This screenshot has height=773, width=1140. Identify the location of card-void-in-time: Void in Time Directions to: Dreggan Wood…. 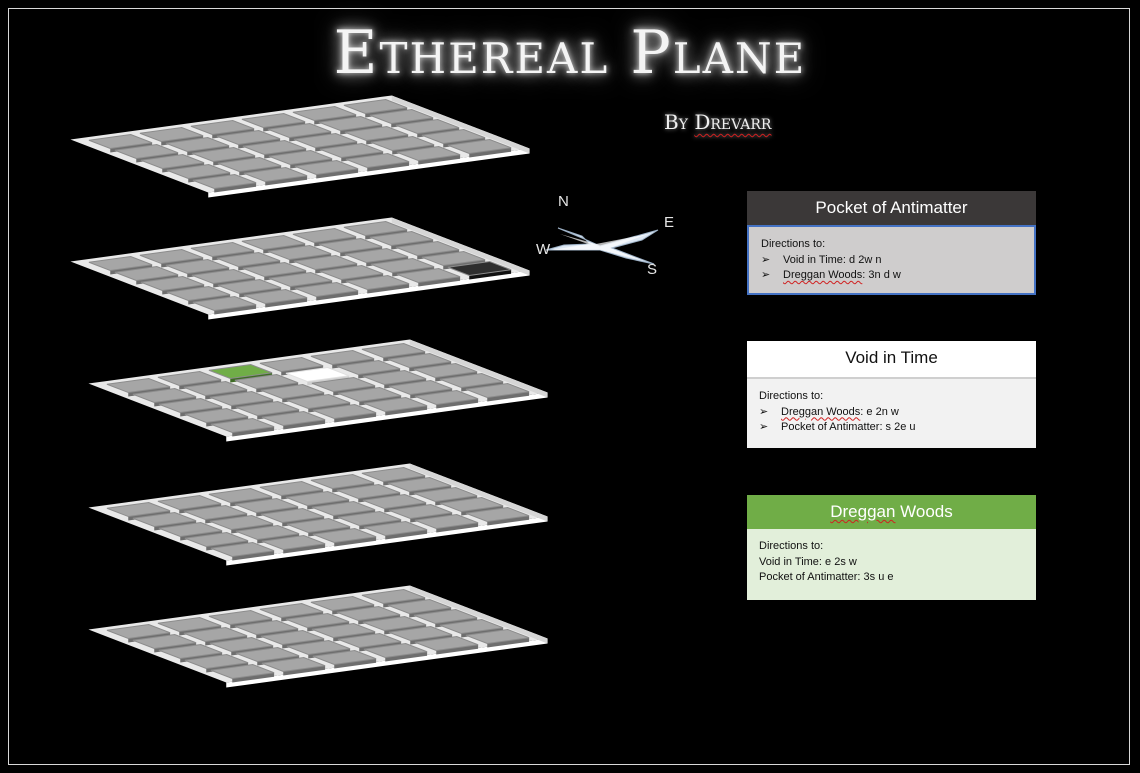
(891, 394).